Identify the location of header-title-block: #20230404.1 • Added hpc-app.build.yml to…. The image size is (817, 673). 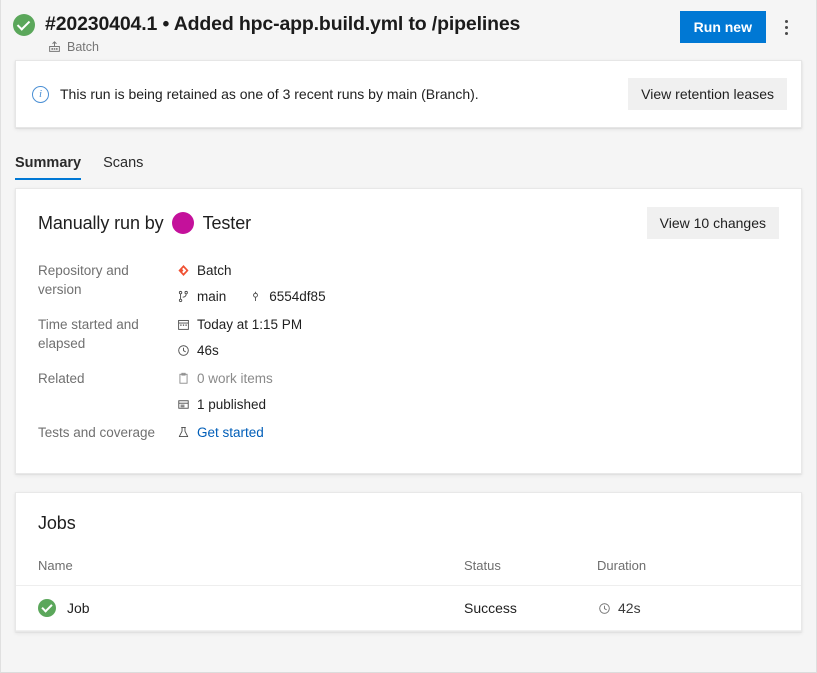
(362, 32).